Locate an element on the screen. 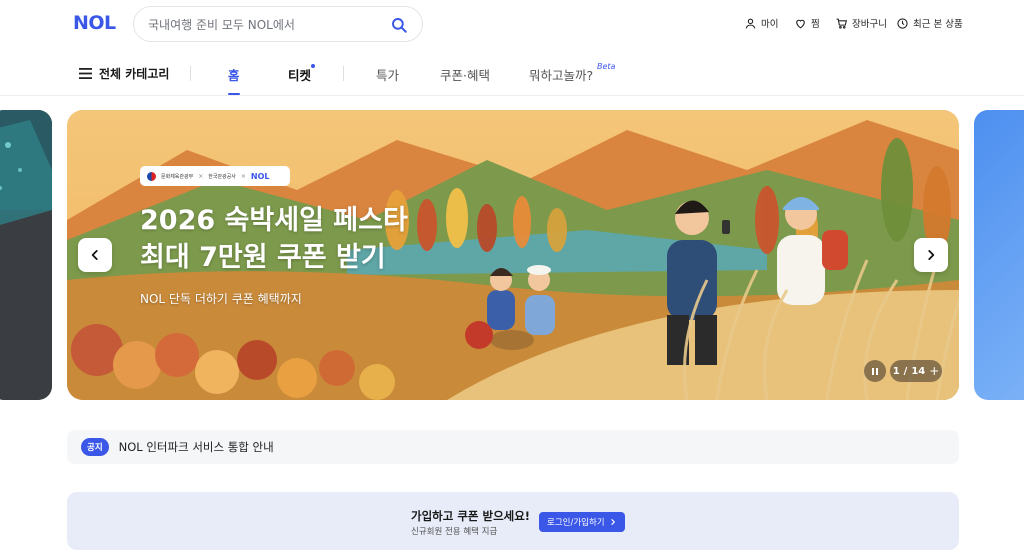  nol-logo: NOL is located at coordinates (94, 23).